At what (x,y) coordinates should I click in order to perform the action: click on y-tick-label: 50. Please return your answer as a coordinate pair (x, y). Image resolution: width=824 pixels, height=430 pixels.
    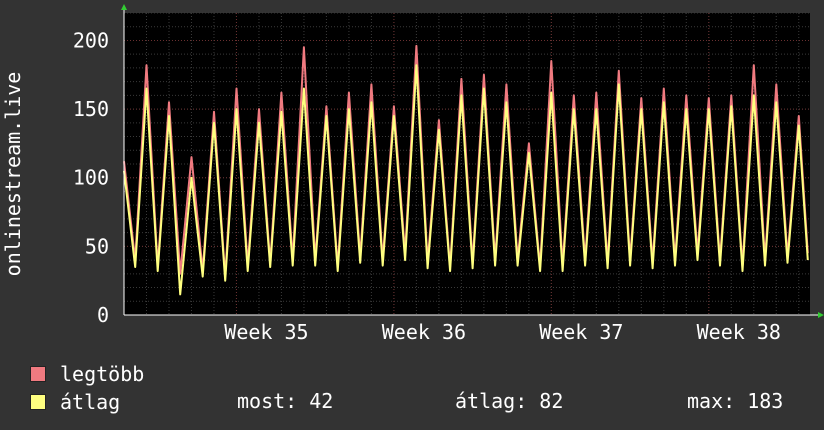
    Looking at the image, I should click on (97, 246).